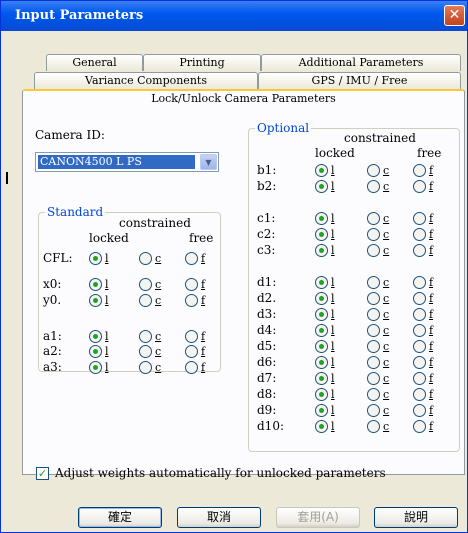  I want to click on camera-id-select: CANON4500 L PS ▼, so click(127, 162).